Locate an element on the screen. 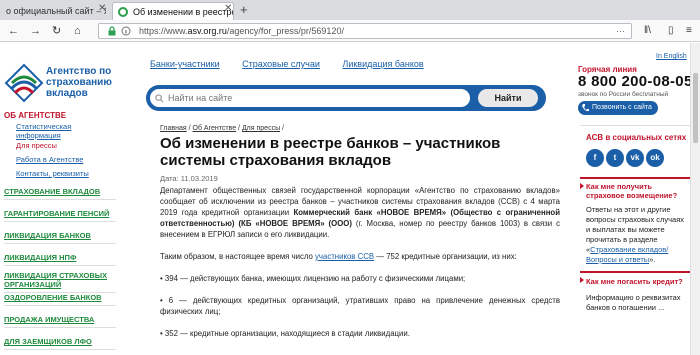 This screenshot has height=355, width=700. scrollbar is located at coordinates (695, 199).